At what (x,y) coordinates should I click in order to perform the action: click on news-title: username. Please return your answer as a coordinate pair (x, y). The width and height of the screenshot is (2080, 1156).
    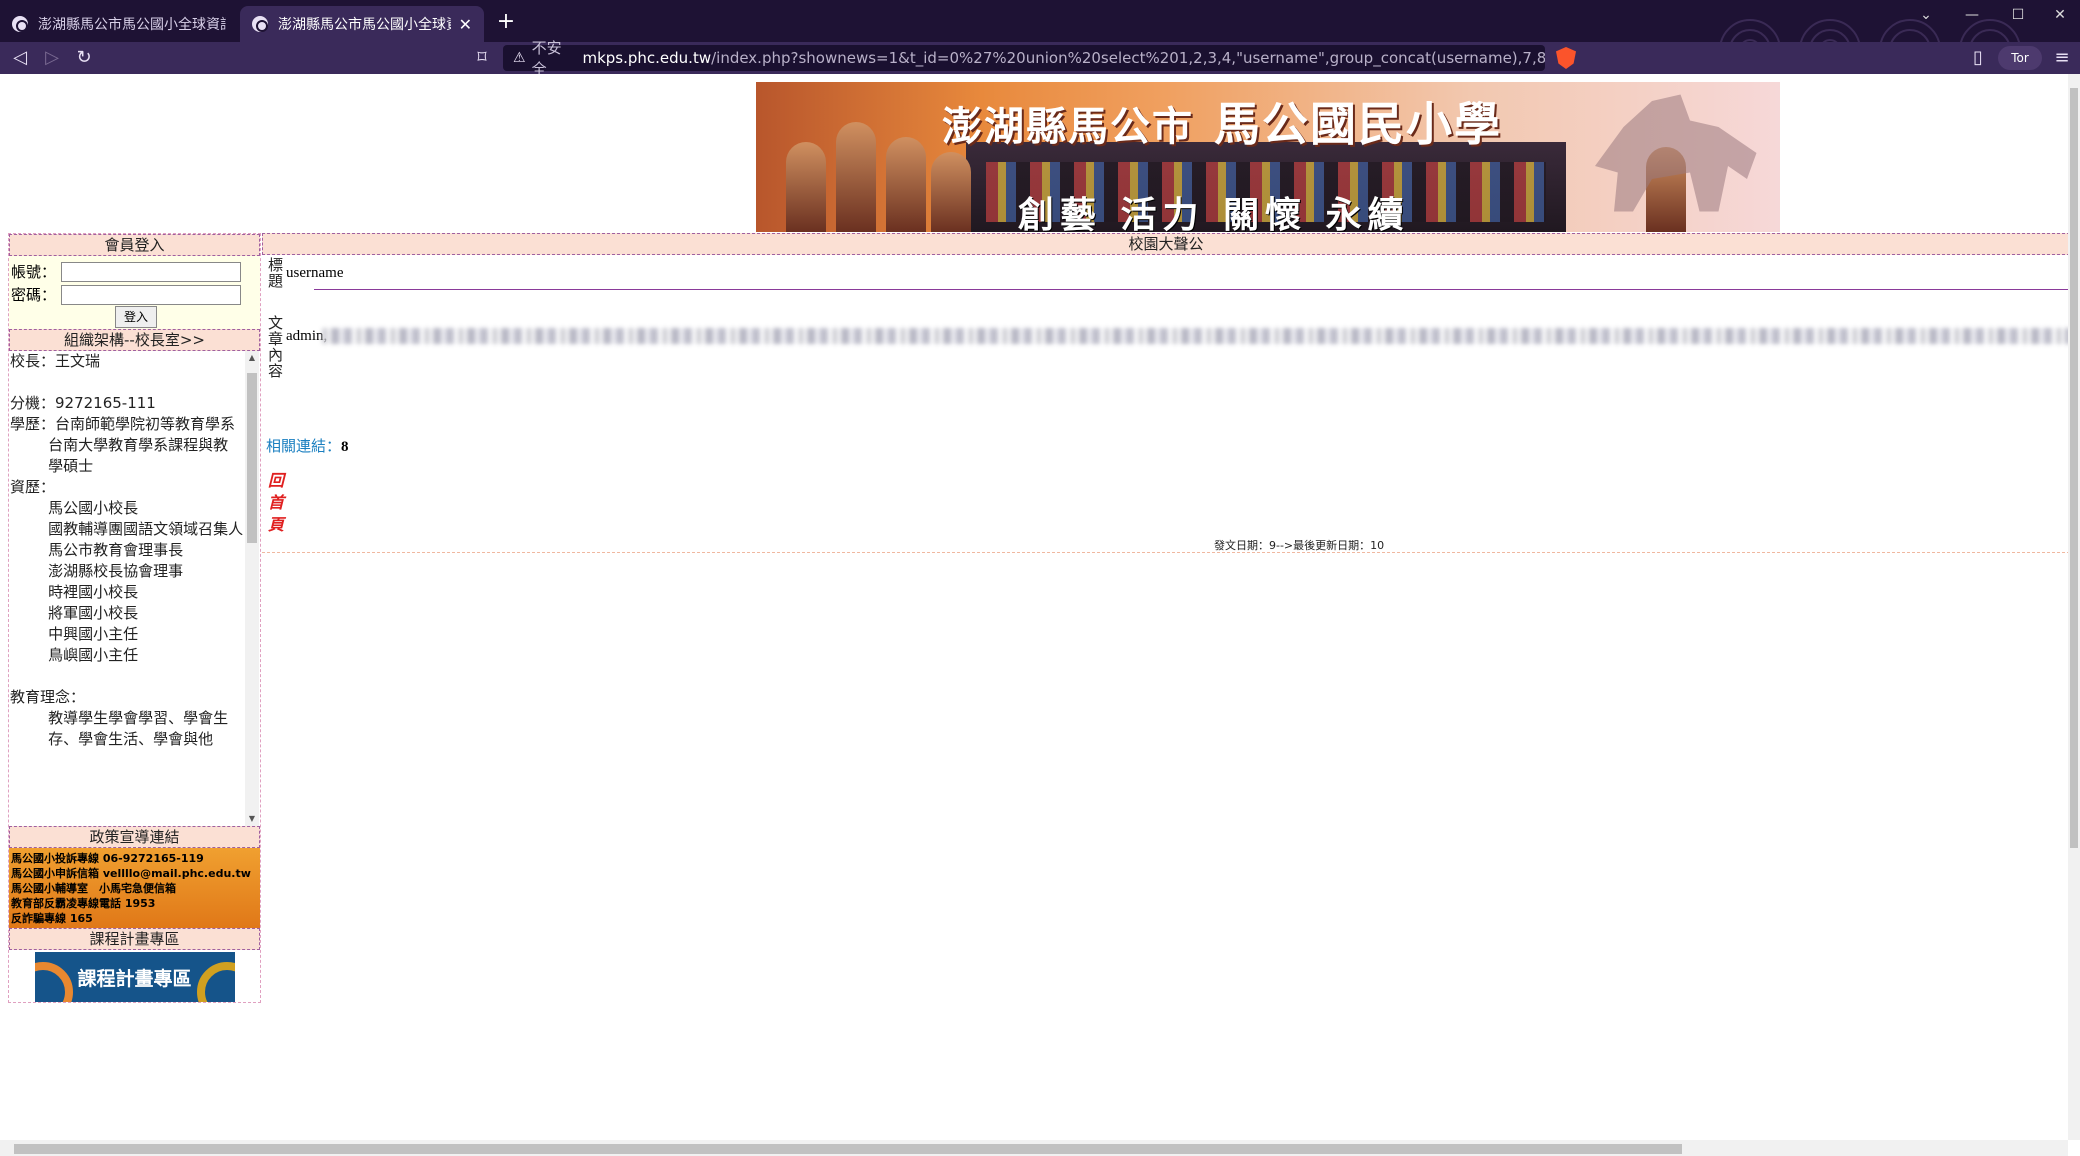
    Looking at the image, I should click on (315, 273).